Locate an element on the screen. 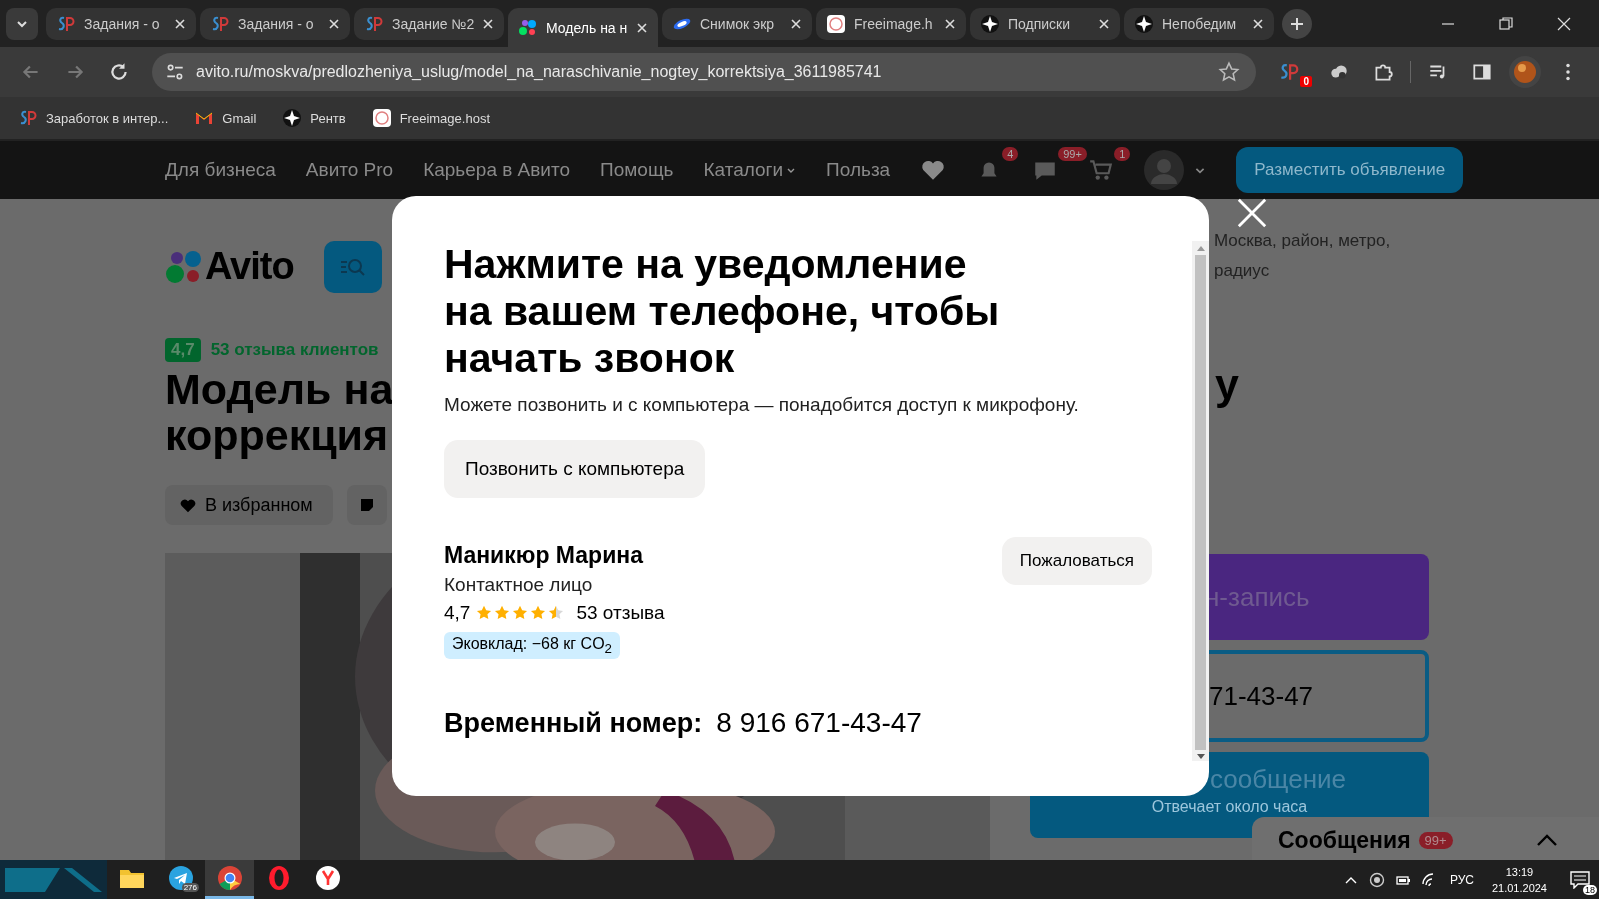 Image resolution: width=1599 pixels, height=899 pixels. listing-title: коррекция is located at coordinates (277, 435).